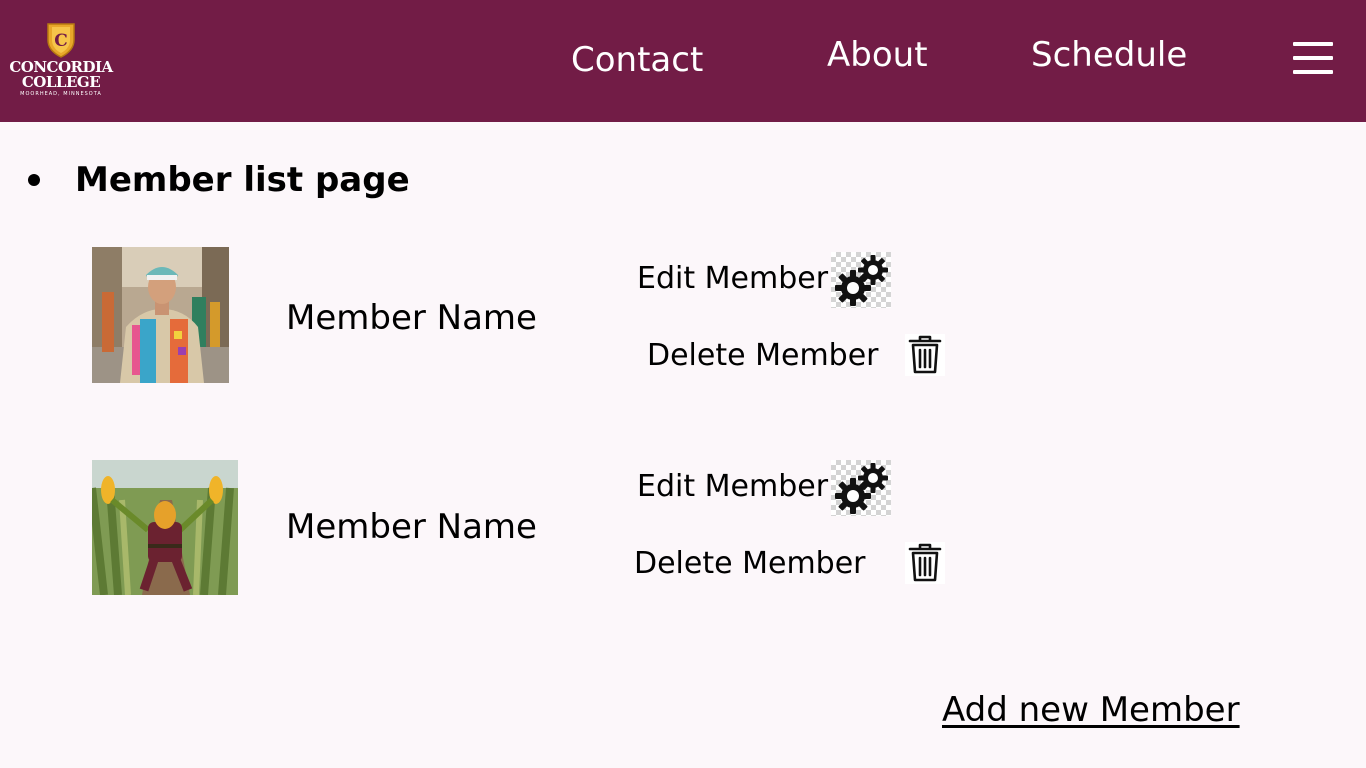  What do you see at coordinates (34, 180) in the screenshot?
I see `list-bullet` at bounding box center [34, 180].